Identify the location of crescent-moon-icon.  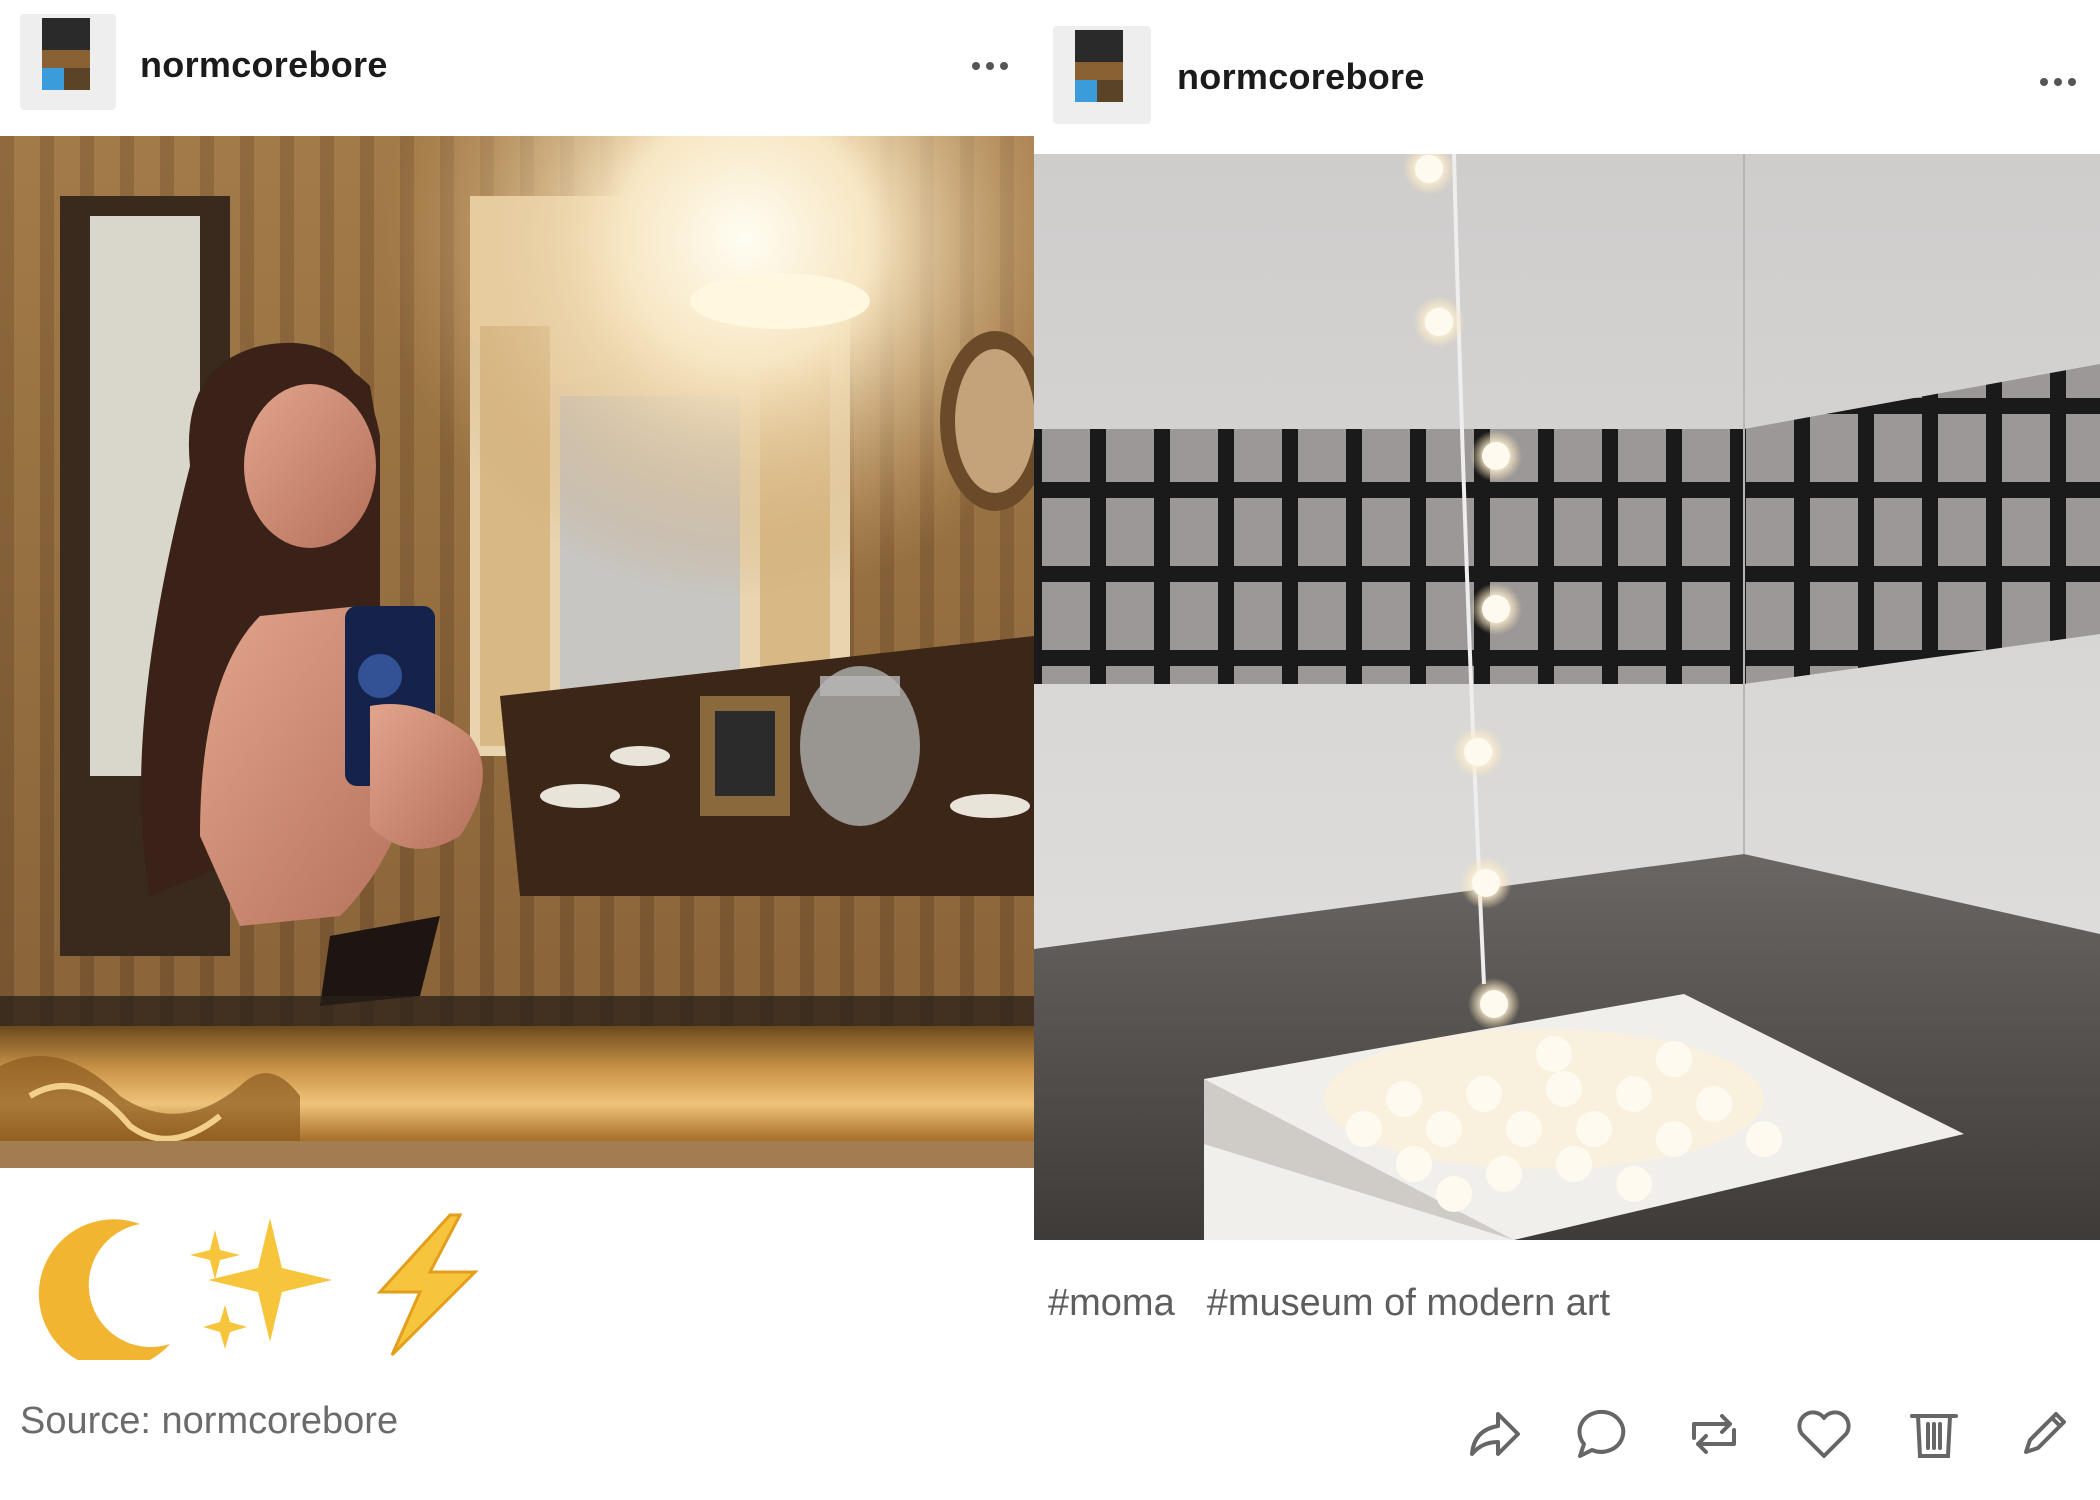
(104, 1294).